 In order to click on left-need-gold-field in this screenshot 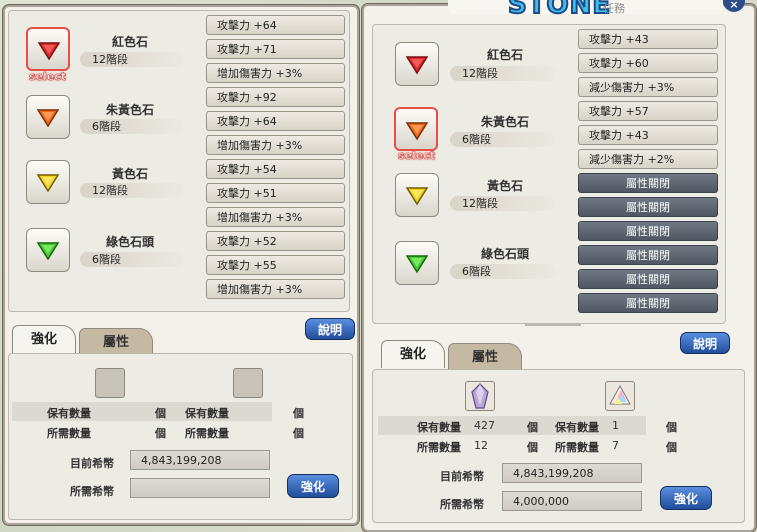, I will do `click(200, 488)`.